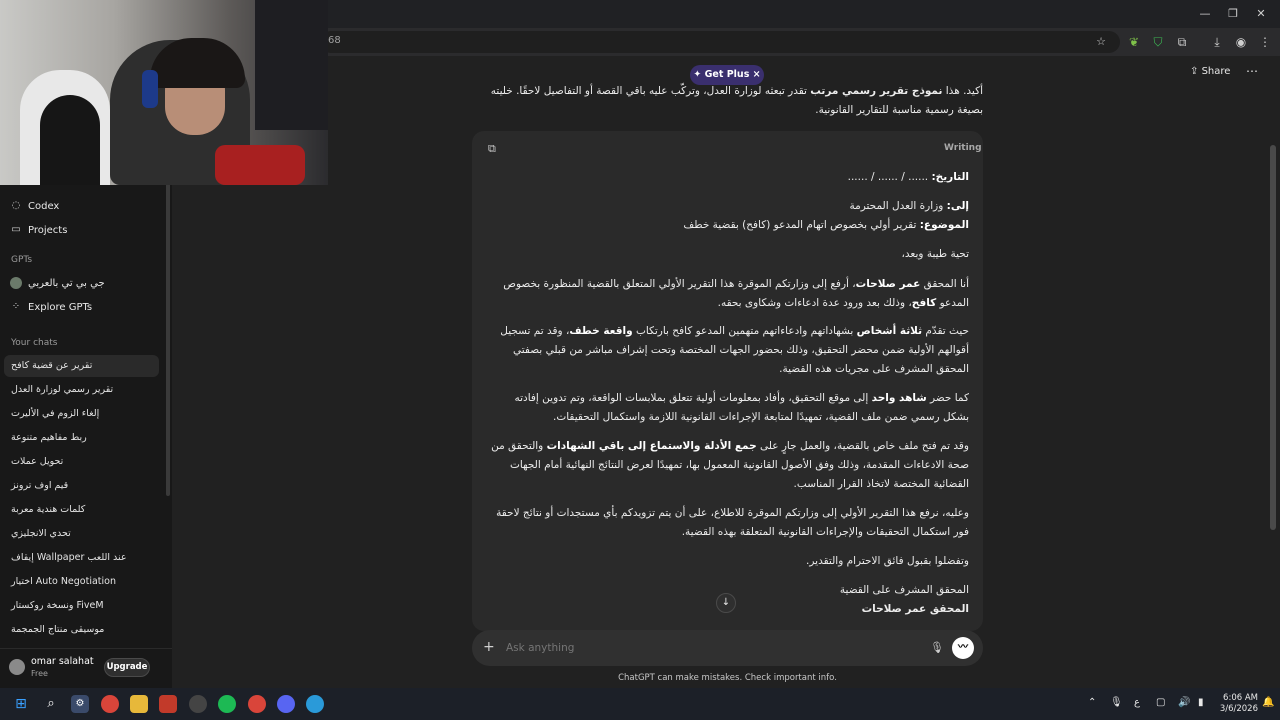  What do you see at coordinates (963, 148) in the screenshot?
I see `writing-label: Writing` at bounding box center [963, 148].